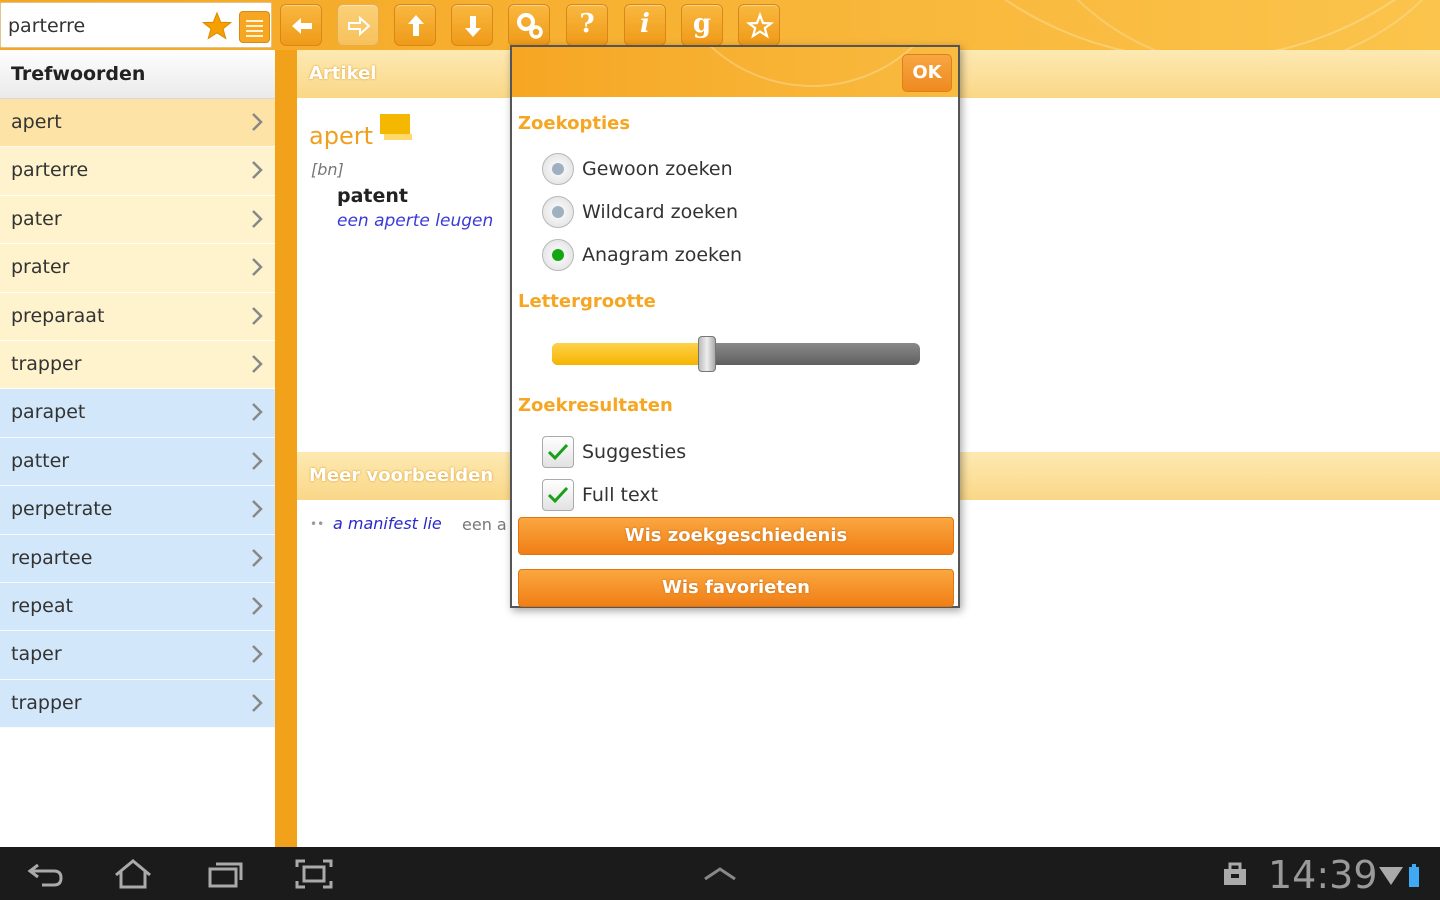 Image resolution: width=1440 pixels, height=900 pixels. Describe the element at coordinates (387, 523) in the screenshot. I see `more-example-en: a manifest lie` at that location.